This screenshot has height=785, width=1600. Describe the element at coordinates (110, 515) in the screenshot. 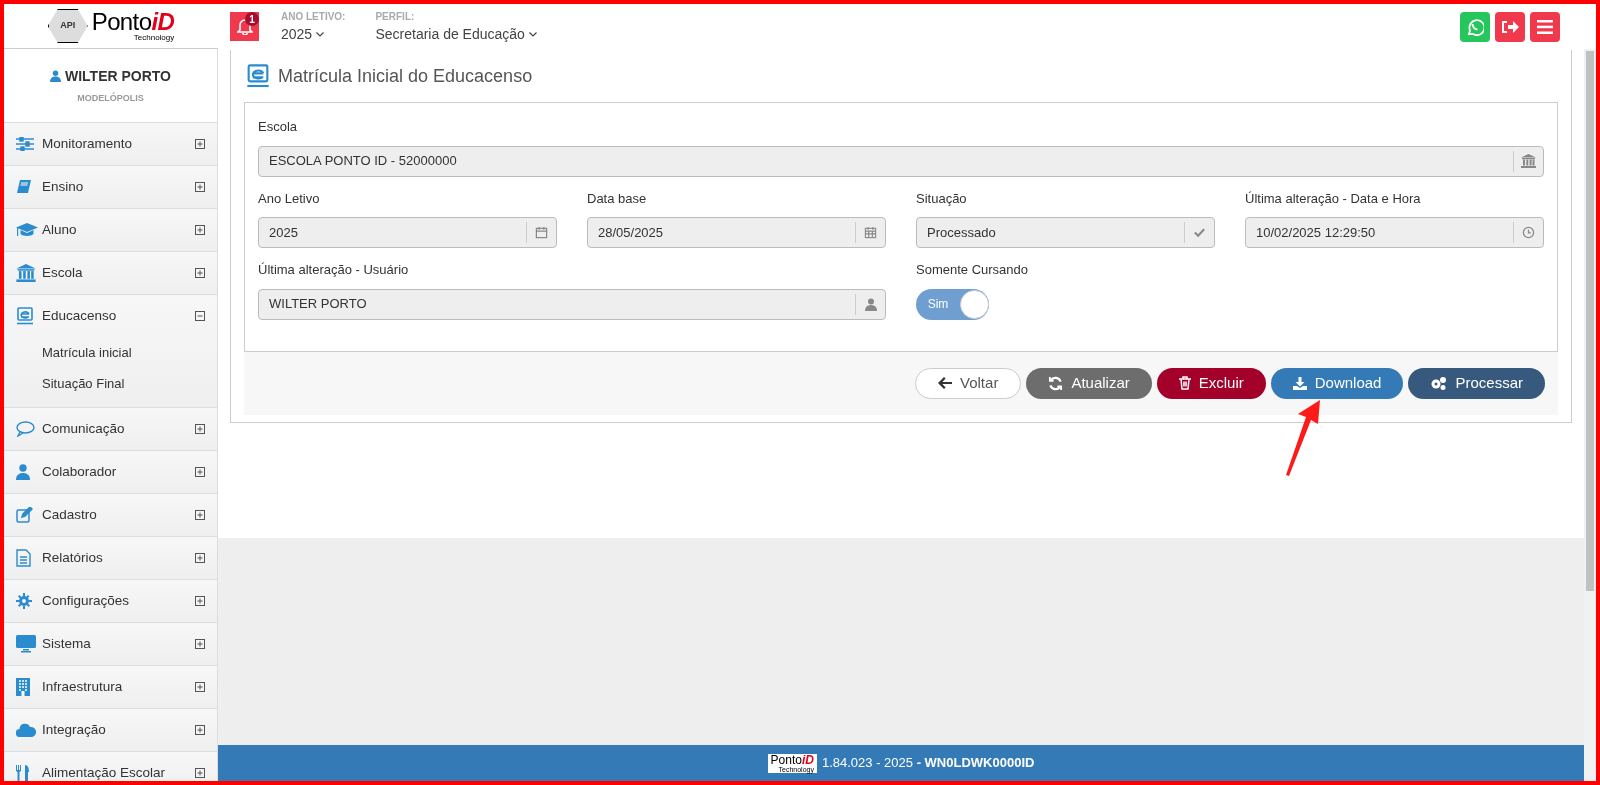

I see `sidebar-item: Cadastro` at that location.